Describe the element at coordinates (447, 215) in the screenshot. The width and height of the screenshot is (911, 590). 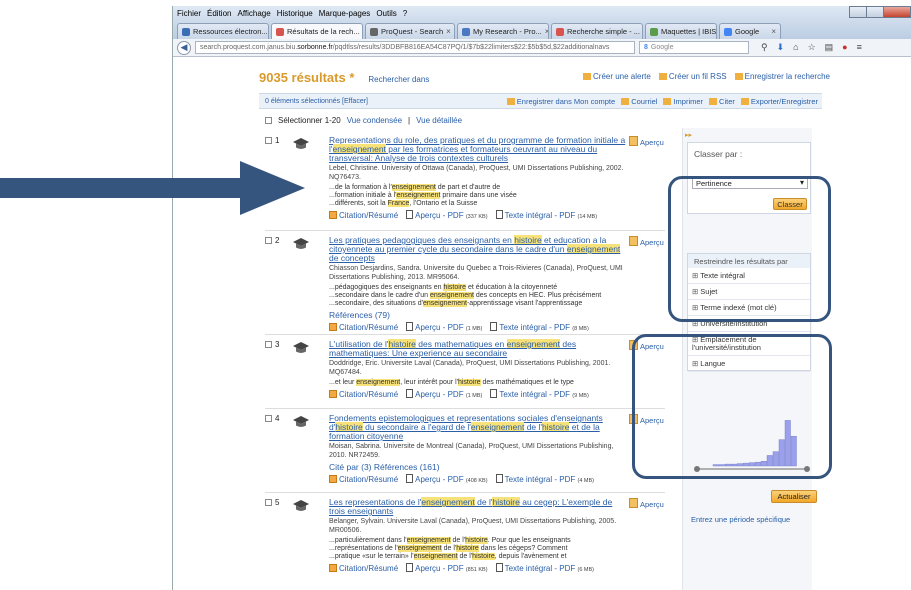
I see `pdf-link: Aperçu - PDF (337 KB)` at that location.